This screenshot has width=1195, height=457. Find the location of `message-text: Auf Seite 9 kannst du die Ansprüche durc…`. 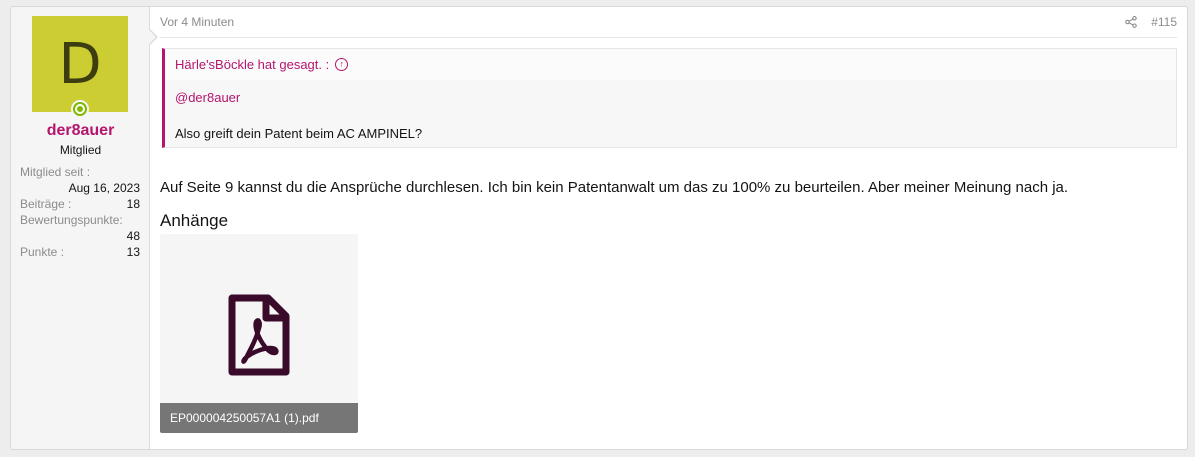

message-text: Auf Seite 9 kannst du die Ansprüche durc… is located at coordinates (614, 187).